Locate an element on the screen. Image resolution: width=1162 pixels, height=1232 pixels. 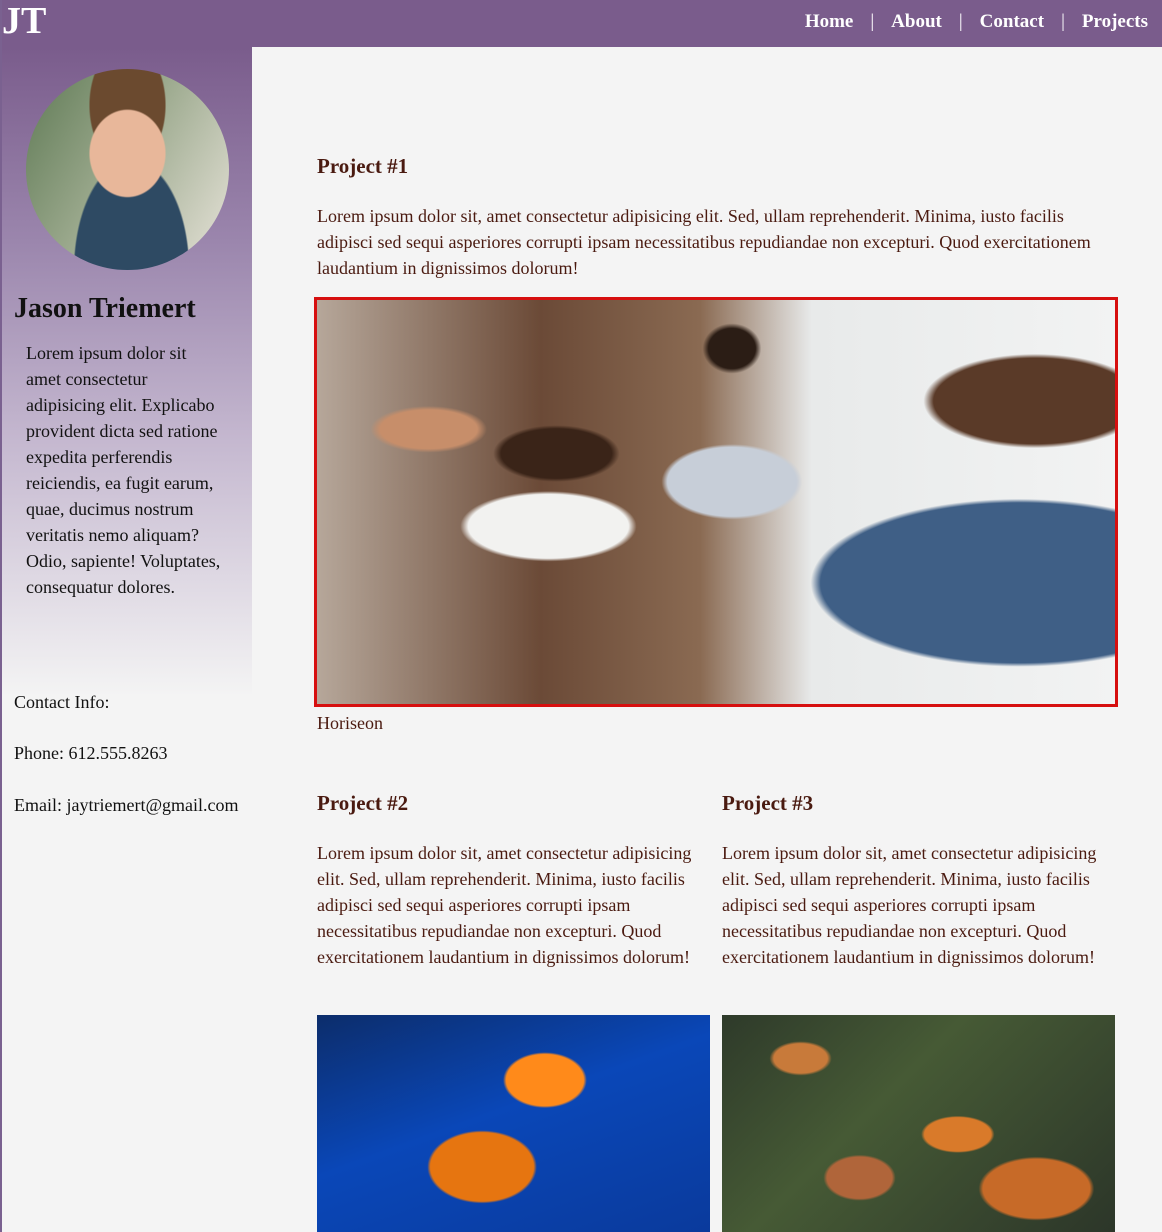
project-1-caption: Horiseon is located at coordinates (350, 723).